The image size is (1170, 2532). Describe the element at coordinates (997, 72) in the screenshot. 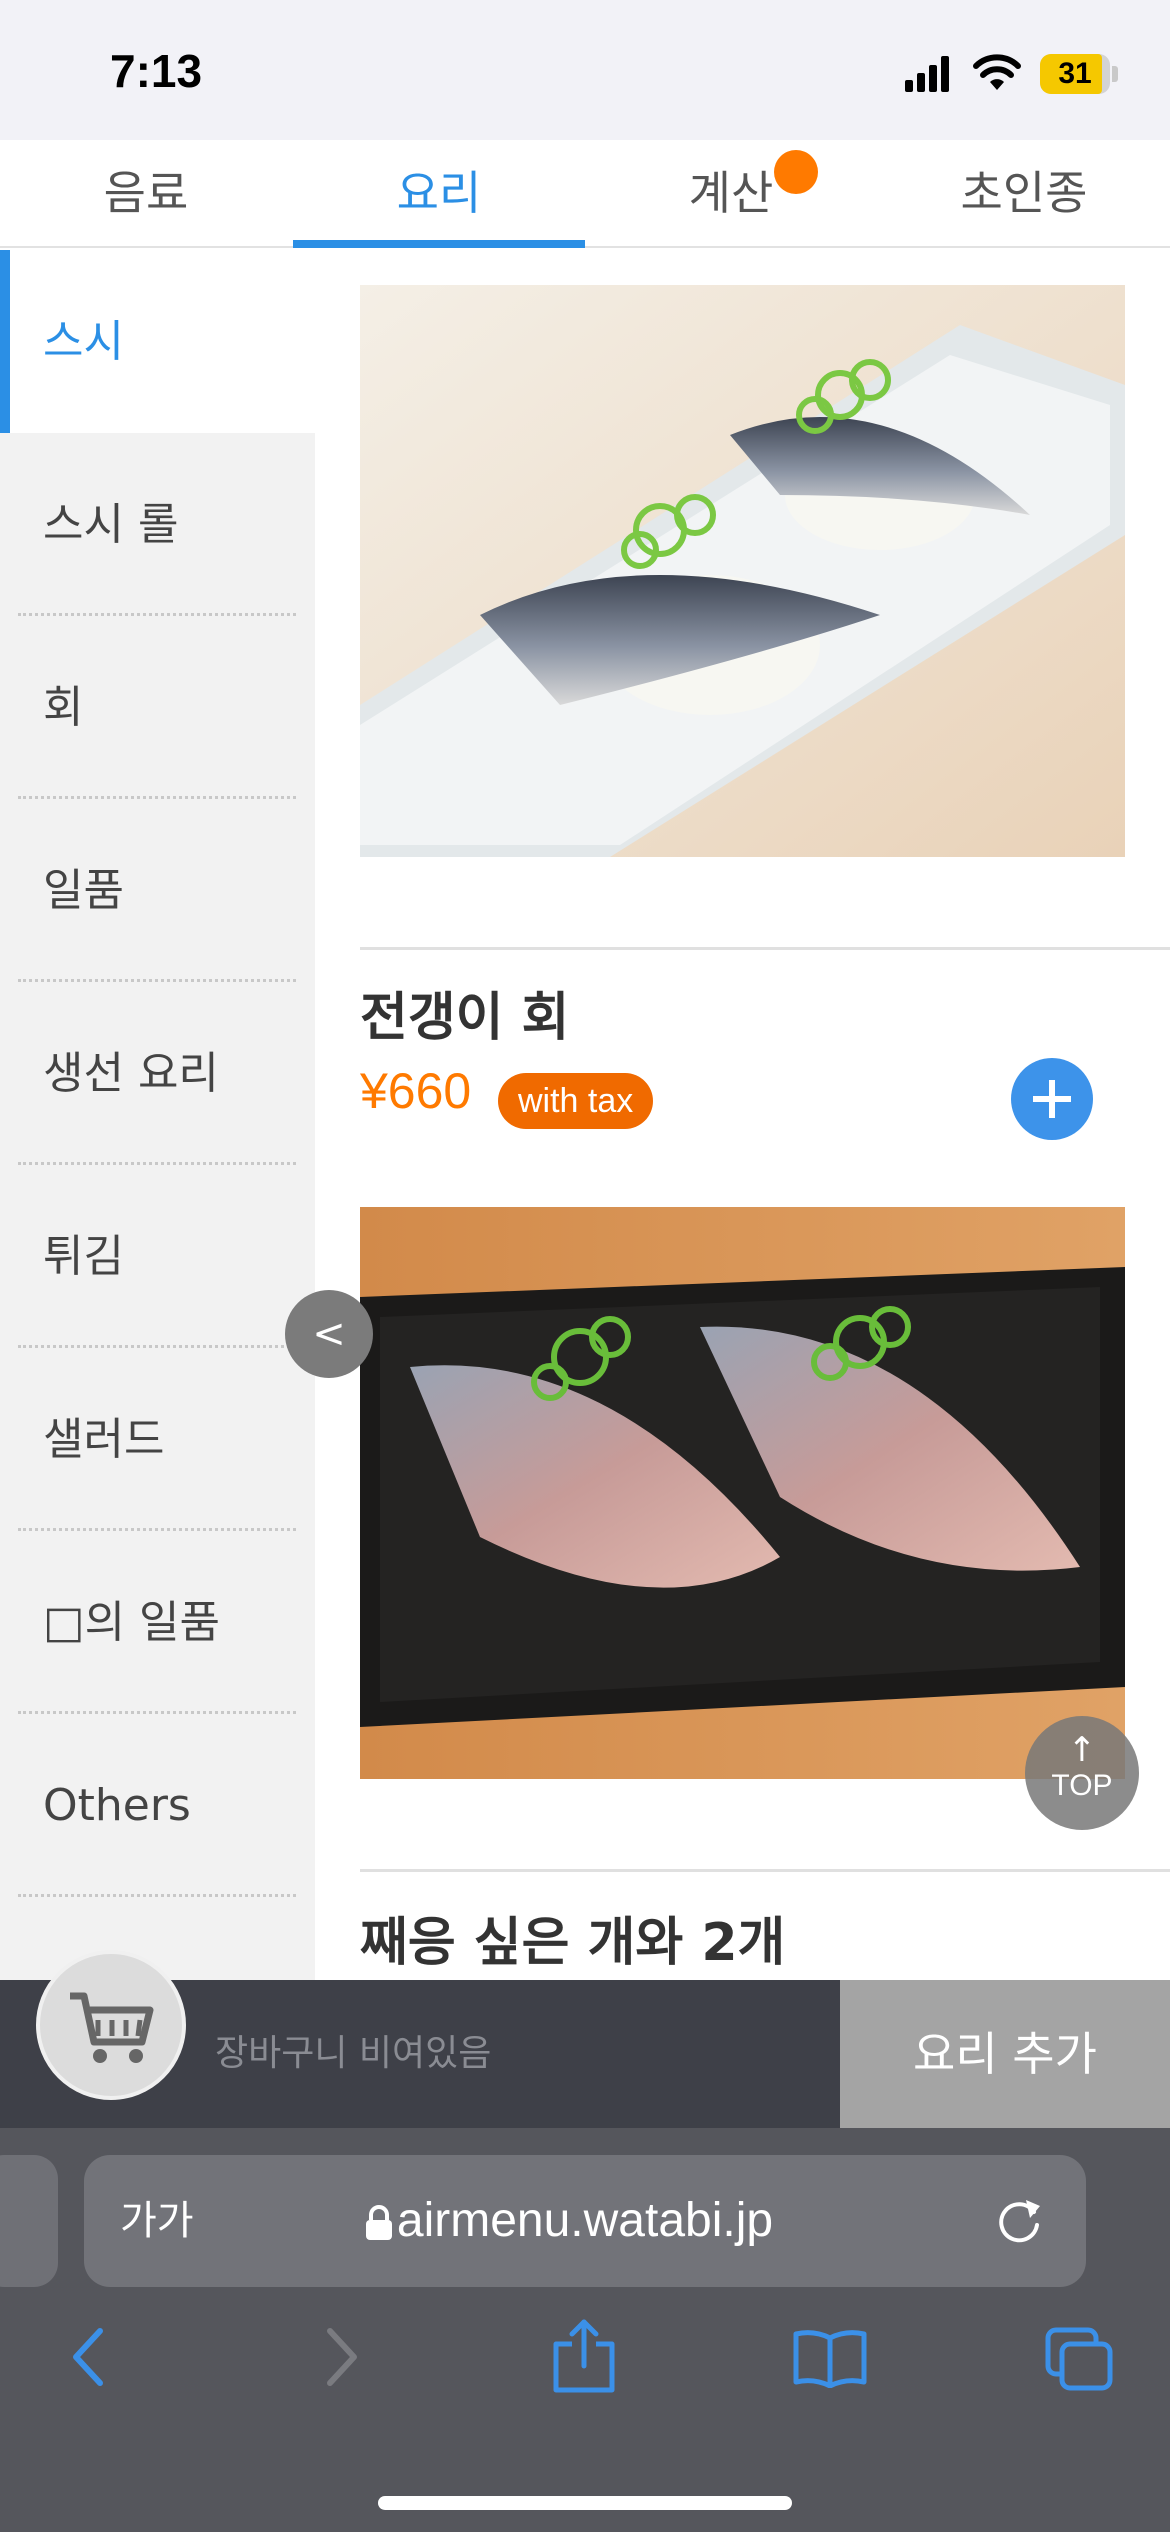

I see `wifi-icon` at that location.